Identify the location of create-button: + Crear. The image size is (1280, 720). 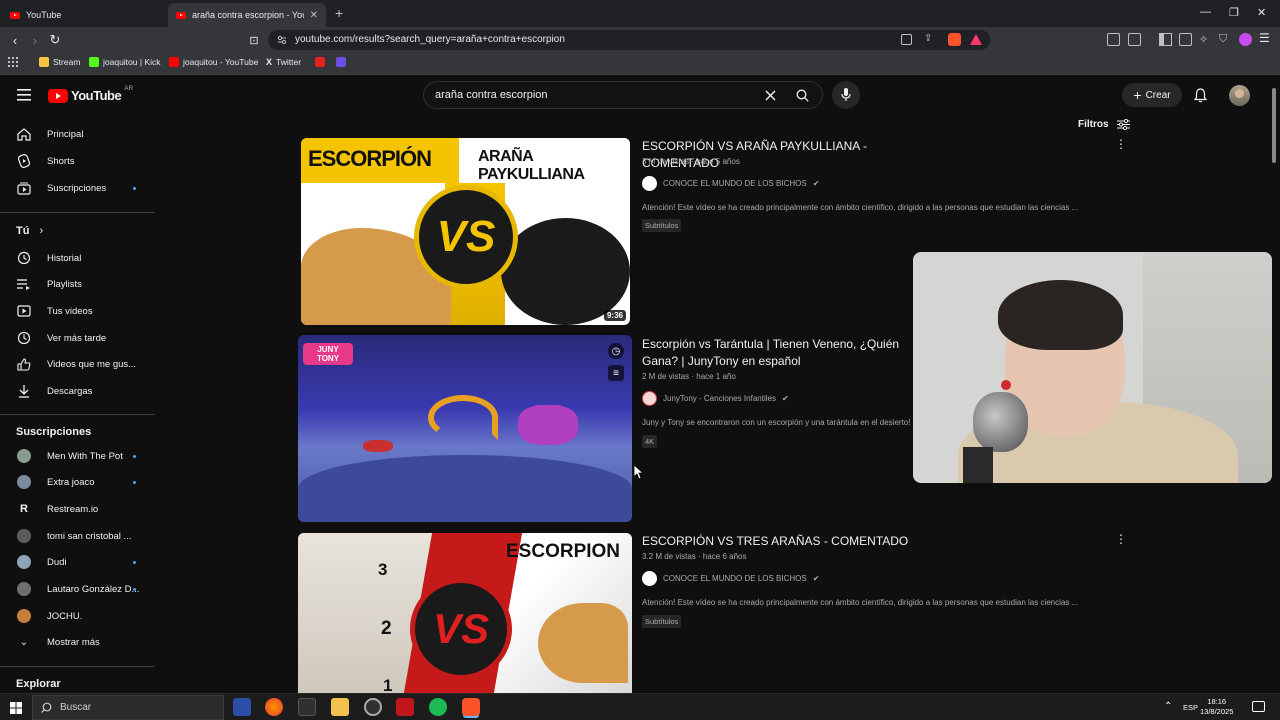
(1152, 95).